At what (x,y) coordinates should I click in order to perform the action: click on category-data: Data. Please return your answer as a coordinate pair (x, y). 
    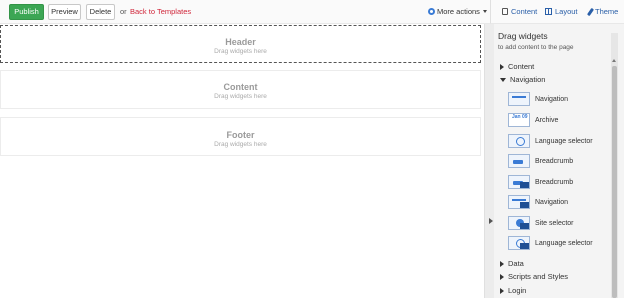
    Looking at the image, I should click on (512, 263).